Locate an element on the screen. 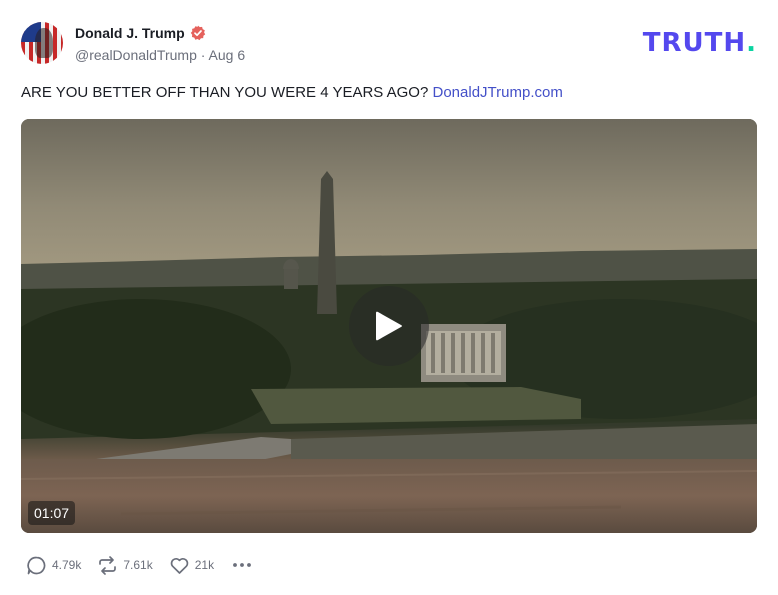 The width and height of the screenshot is (778, 595). play-button is located at coordinates (389, 326).